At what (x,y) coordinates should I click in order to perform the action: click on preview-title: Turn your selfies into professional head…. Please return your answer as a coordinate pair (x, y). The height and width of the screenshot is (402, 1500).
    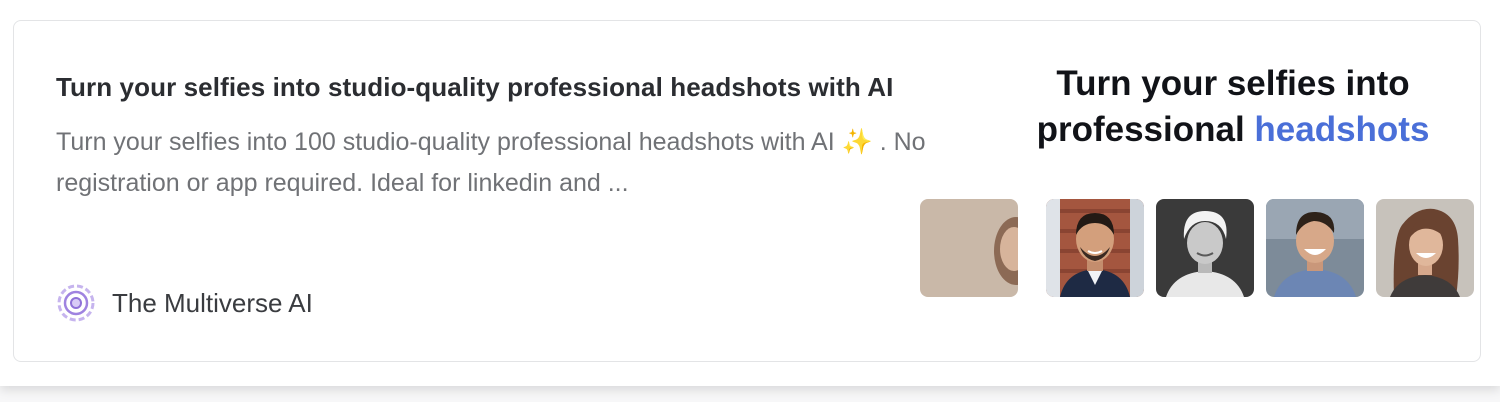
    Looking at the image, I should click on (1233, 107).